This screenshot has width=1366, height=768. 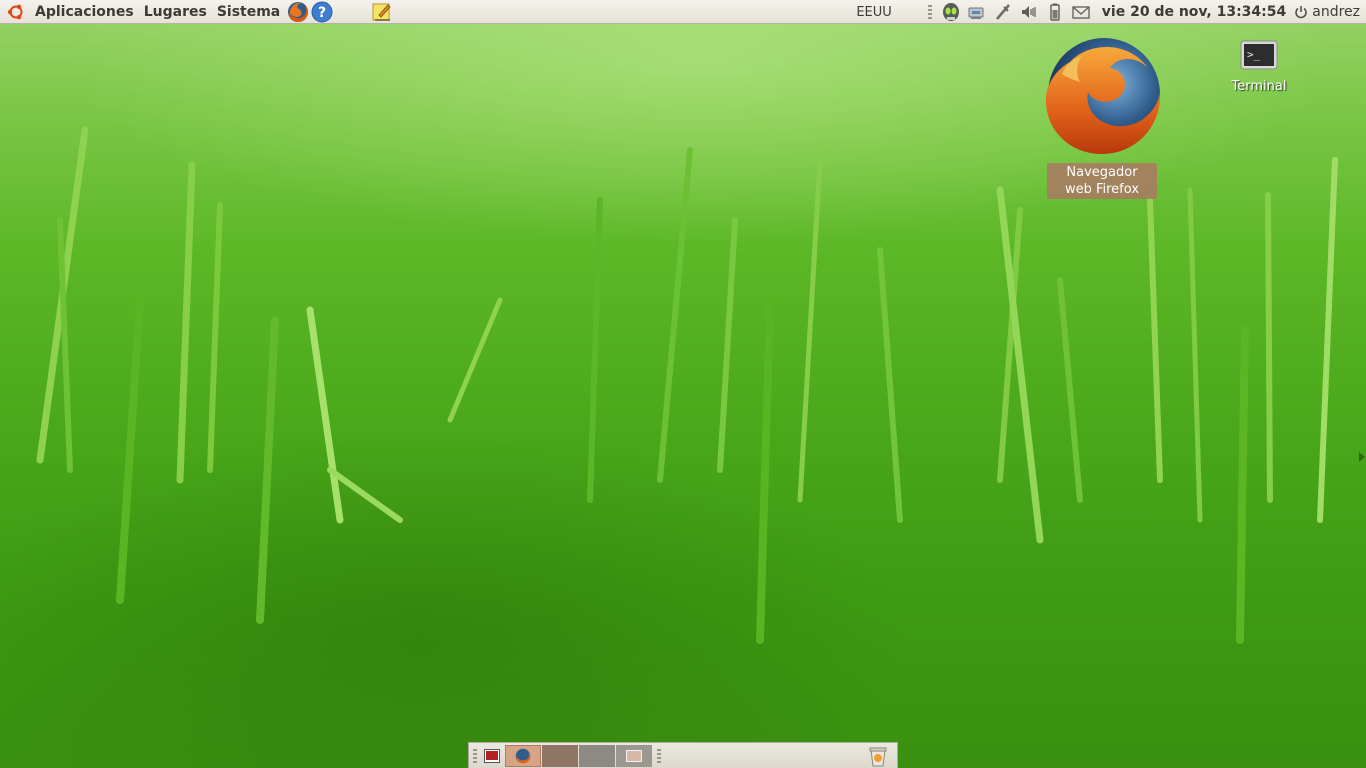 What do you see at coordinates (84, 12) in the screenshot?
I see `menu-aplicaciones: Aplicaciones` at bounding box center [84, 12].